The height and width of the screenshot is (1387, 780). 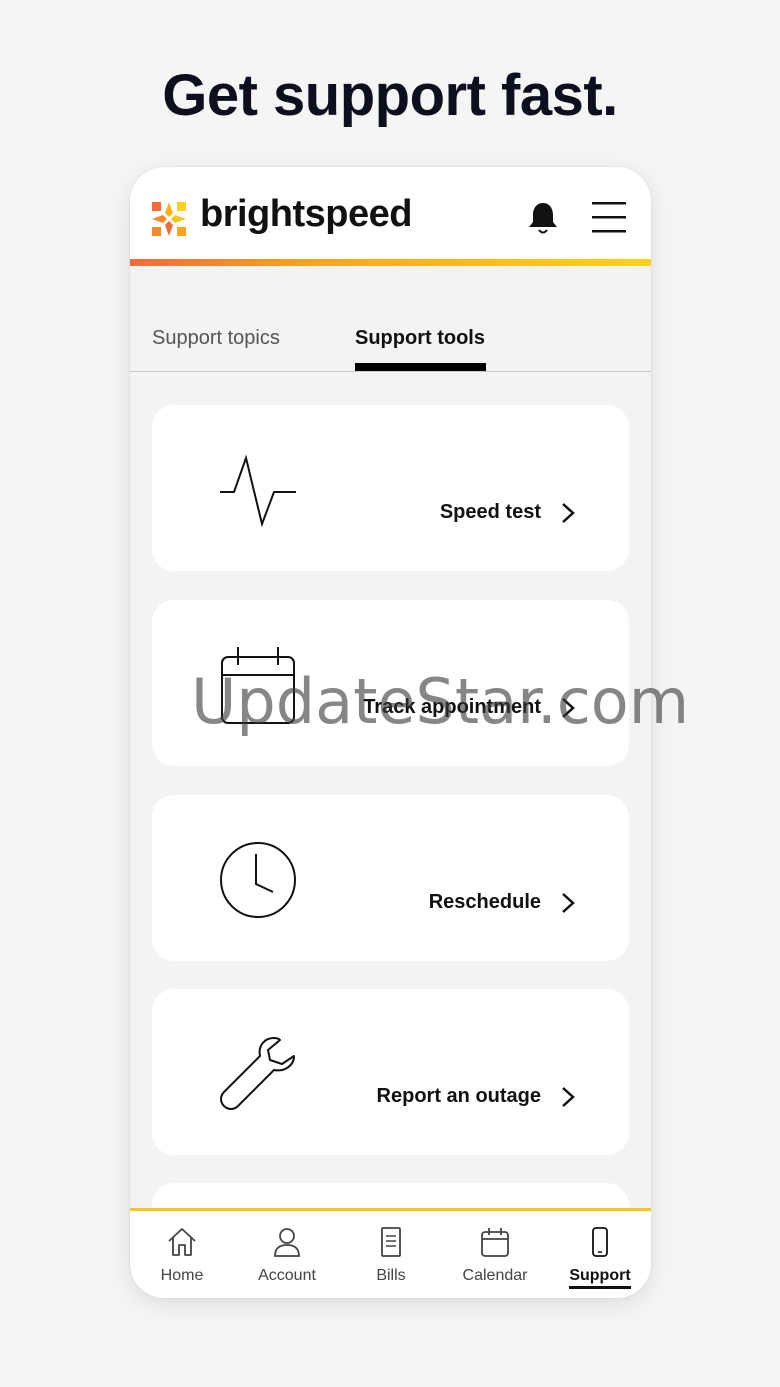 I want to click on speed-test-card: Speed test, so click(x=390, y=488).